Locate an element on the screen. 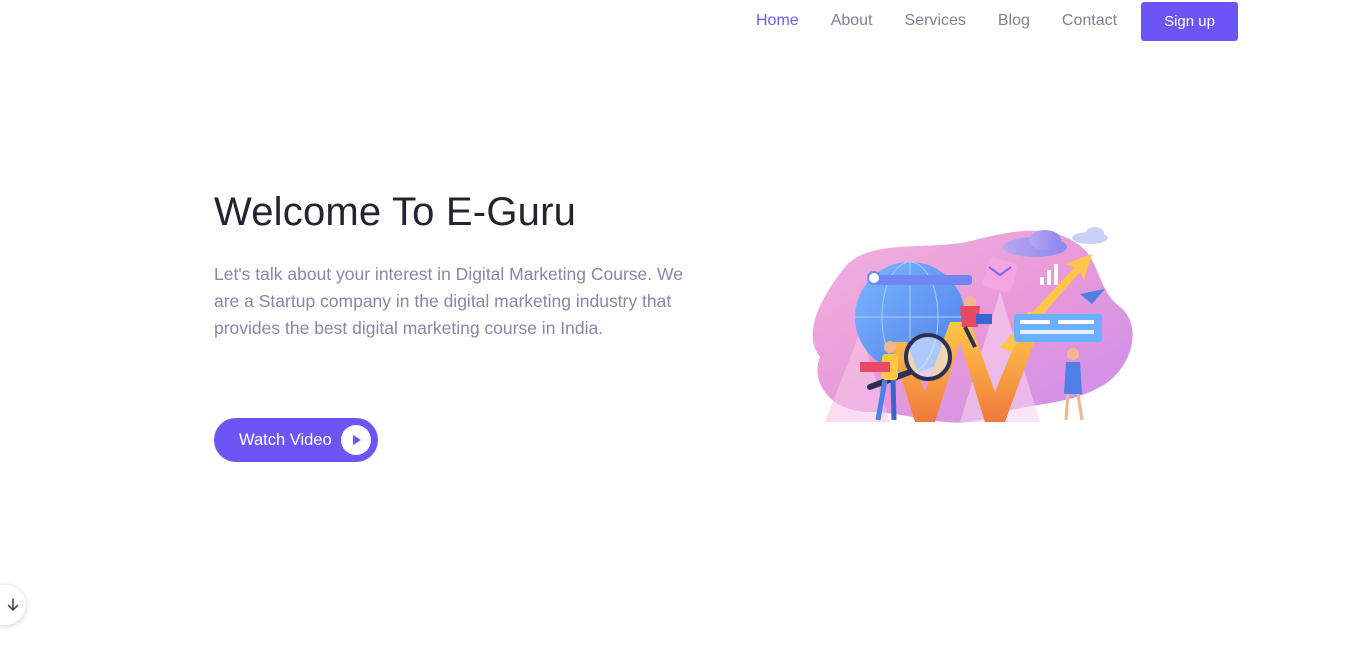 The width and height of the screenshot is (1355, 653). play-icon is located at coordinates (356, 440).